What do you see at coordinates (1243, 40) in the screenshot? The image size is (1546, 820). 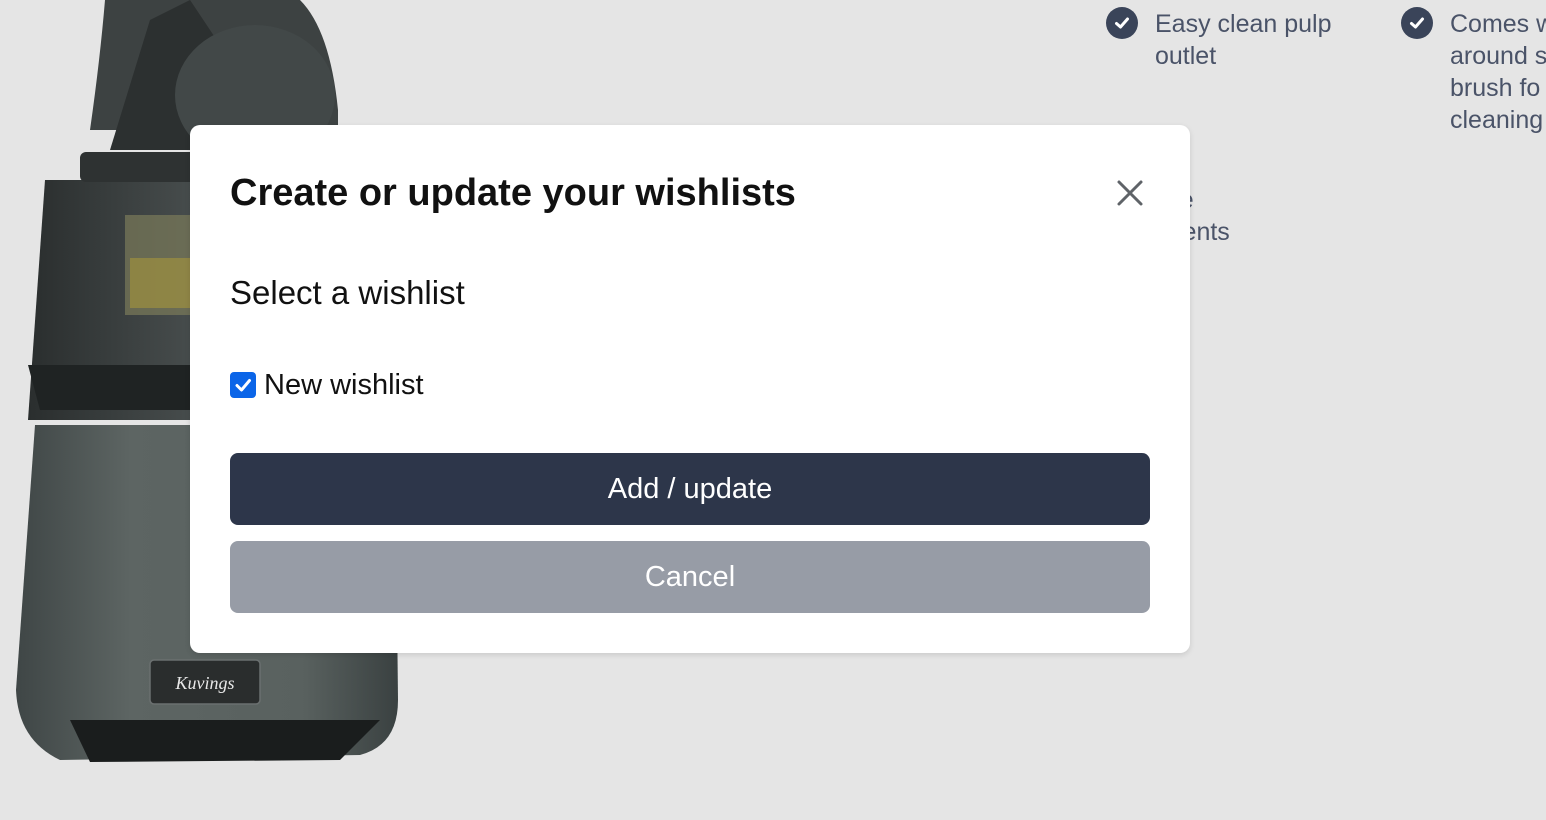 I see `feature-text: Easy clean pulp outlet` at bounding box center [1243, 40].